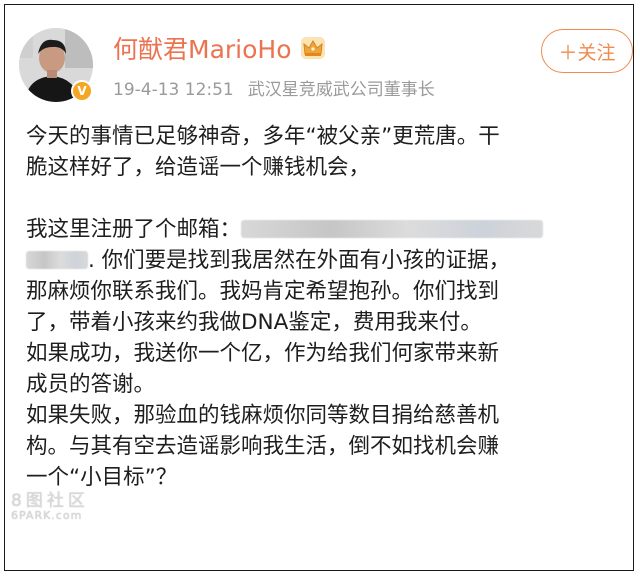  What do you see at coordinates (341, 90) in the screenshot?
I see `user-title: 武汉星竞威武公司董事长` at bounding box center [341, 90].